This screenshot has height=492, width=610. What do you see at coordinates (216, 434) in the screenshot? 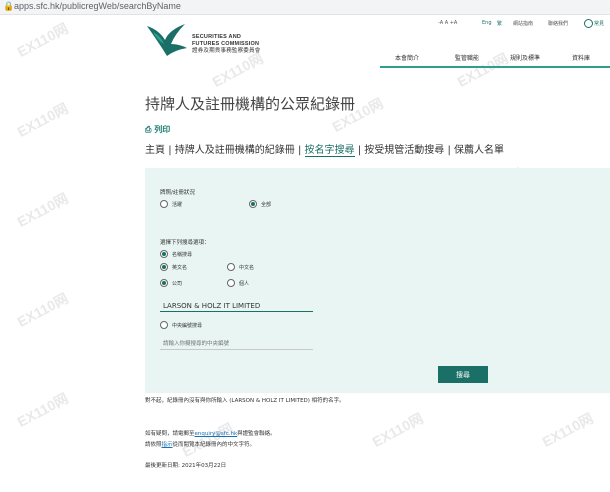
I see `email-link: enquiry@sfc.hk` at bounding box center [216, 434].